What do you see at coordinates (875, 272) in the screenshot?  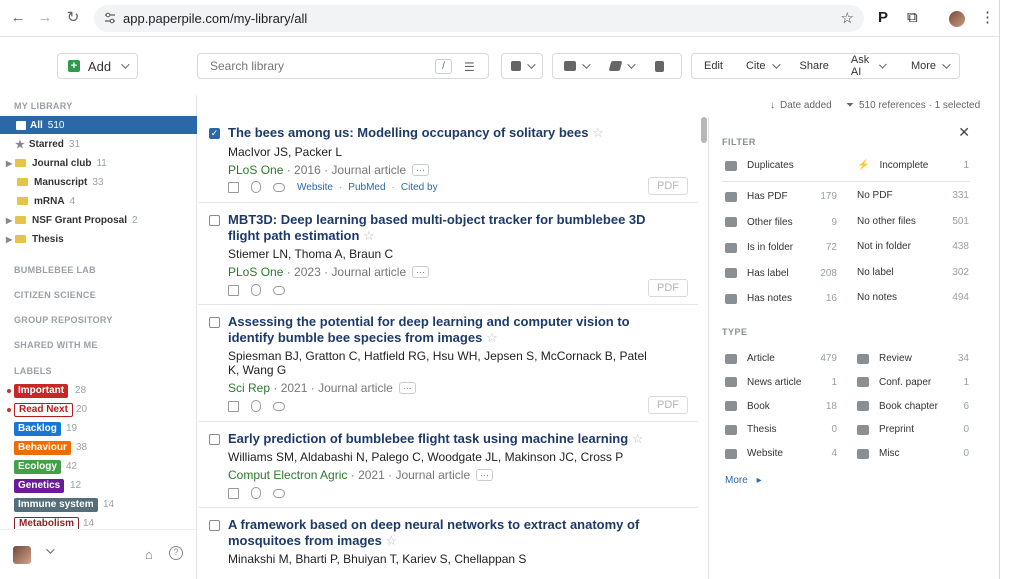 I see `filter-4-right: No label` at bounding box center [875, 272].